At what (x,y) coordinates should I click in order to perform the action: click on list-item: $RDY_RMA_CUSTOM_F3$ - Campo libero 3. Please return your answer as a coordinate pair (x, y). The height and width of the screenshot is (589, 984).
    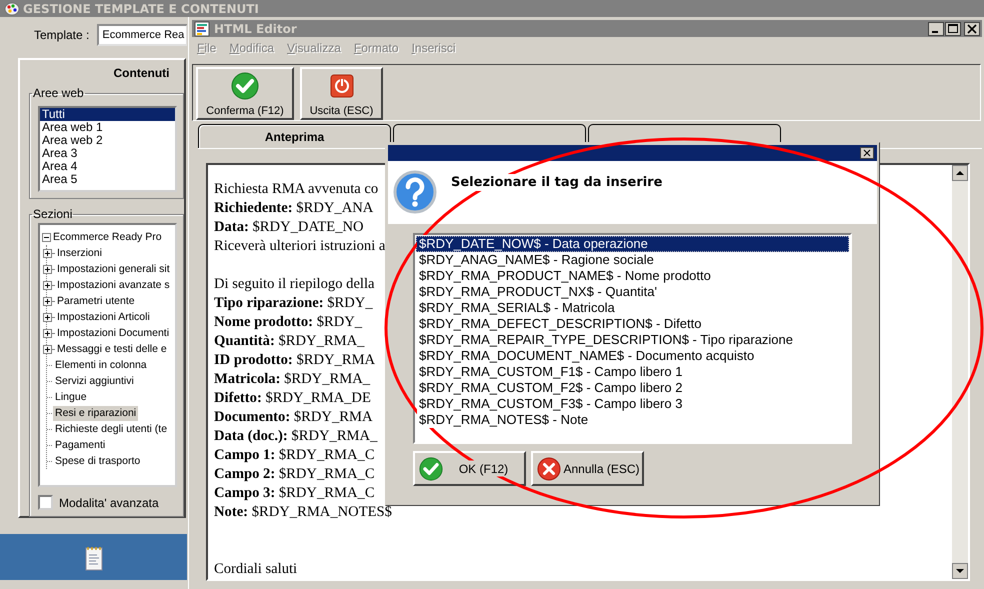
    Looking at the image, I should click on (633, 404).